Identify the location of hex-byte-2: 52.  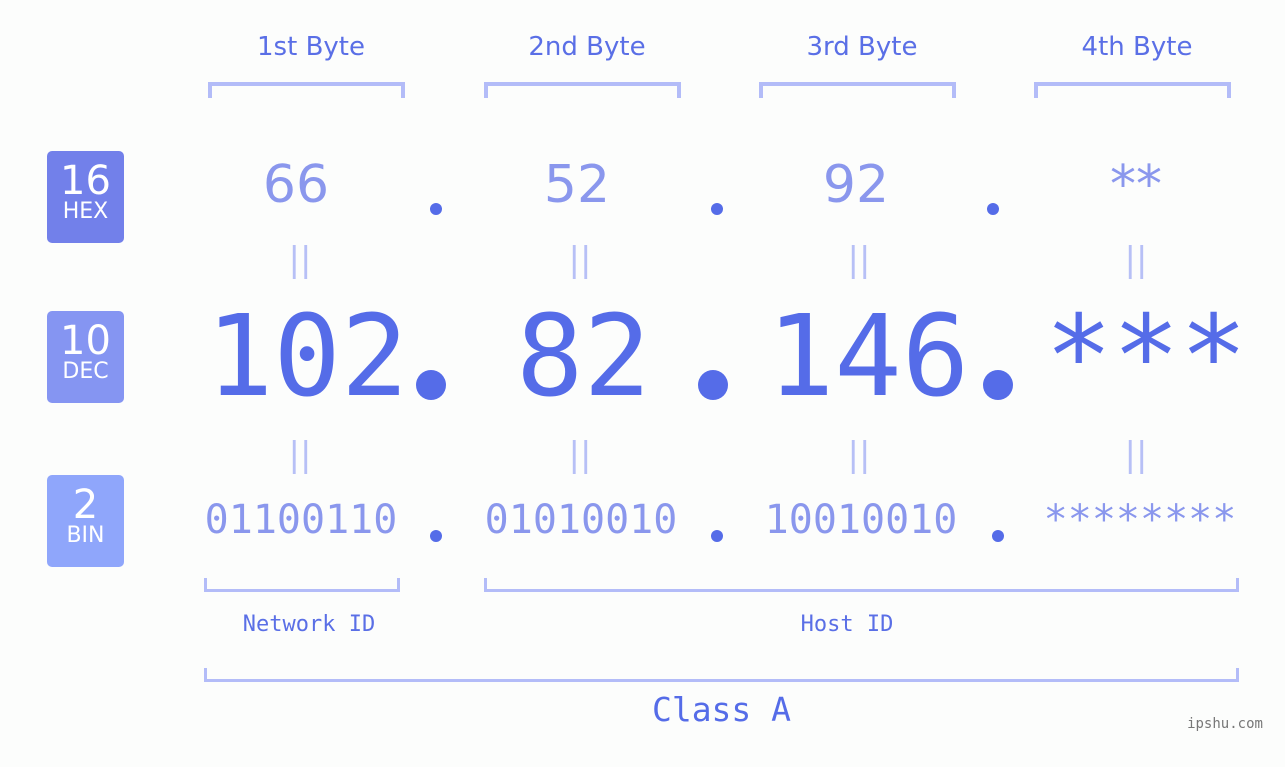
(577, 185).